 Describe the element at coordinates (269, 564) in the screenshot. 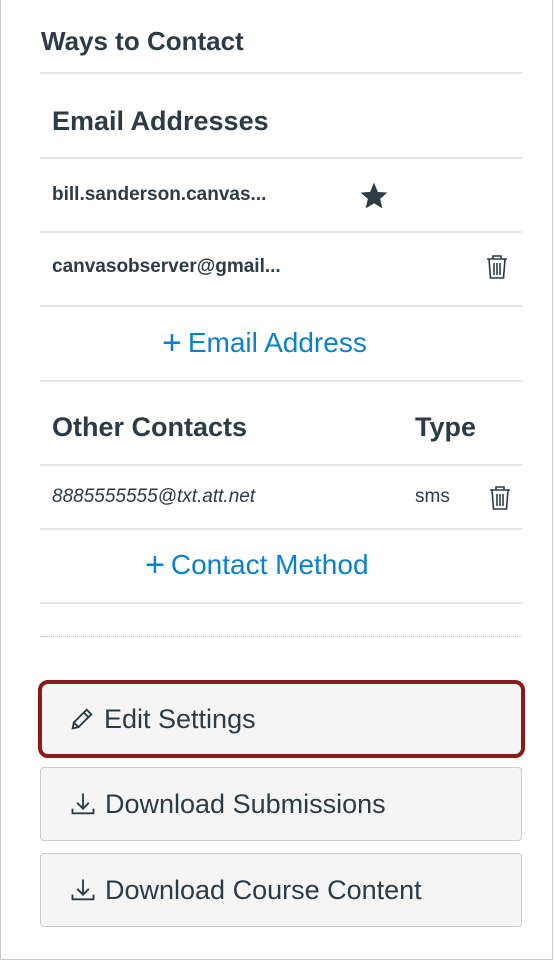

I see `add-contact-label: Contact Method` at that location.